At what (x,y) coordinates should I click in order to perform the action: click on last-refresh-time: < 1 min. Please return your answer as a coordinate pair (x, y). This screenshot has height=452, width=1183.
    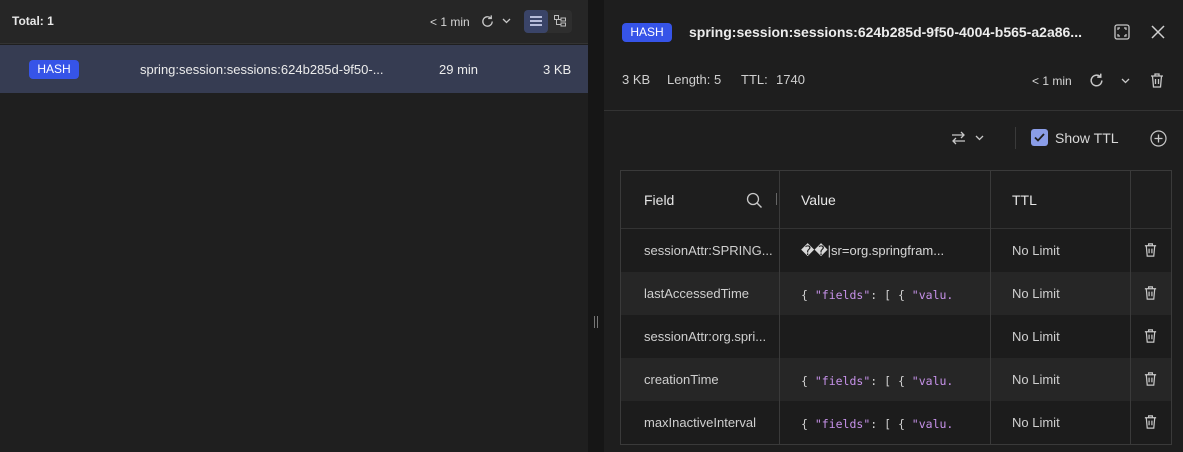
    Looking at the image, I should click on (450, 22).